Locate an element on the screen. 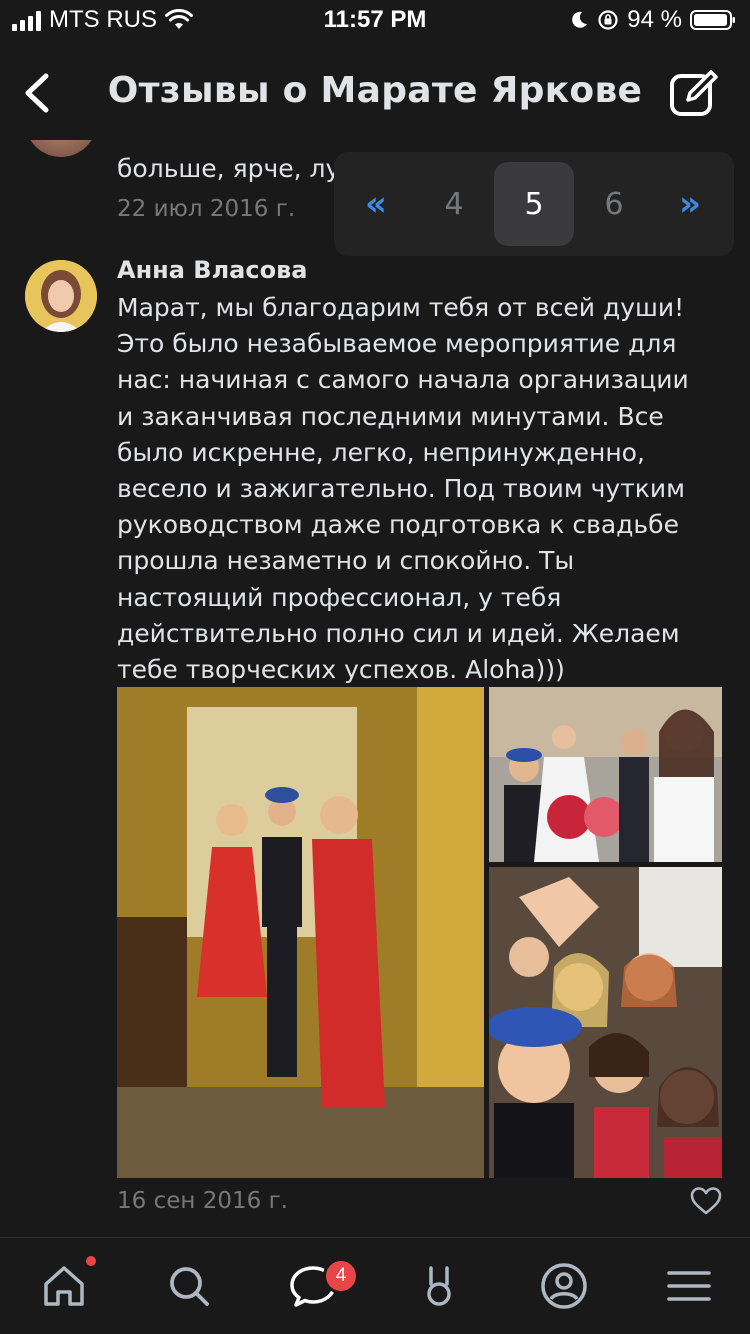  messages-badge: 4 is located at coordinates (341, 1276).